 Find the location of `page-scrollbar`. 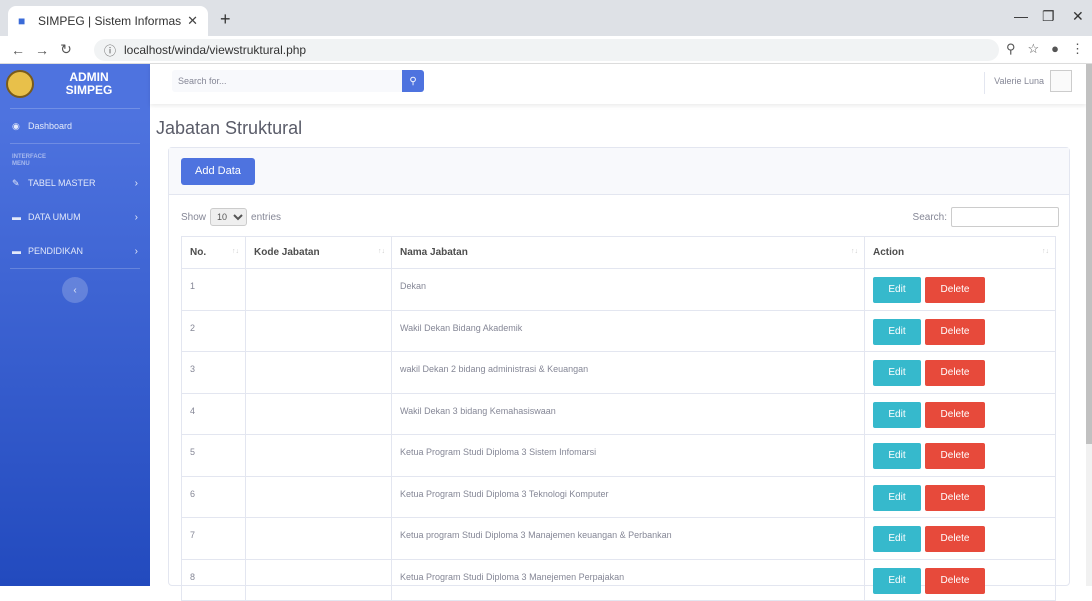

page-scrollbar is located at coordinates (1089, 325).